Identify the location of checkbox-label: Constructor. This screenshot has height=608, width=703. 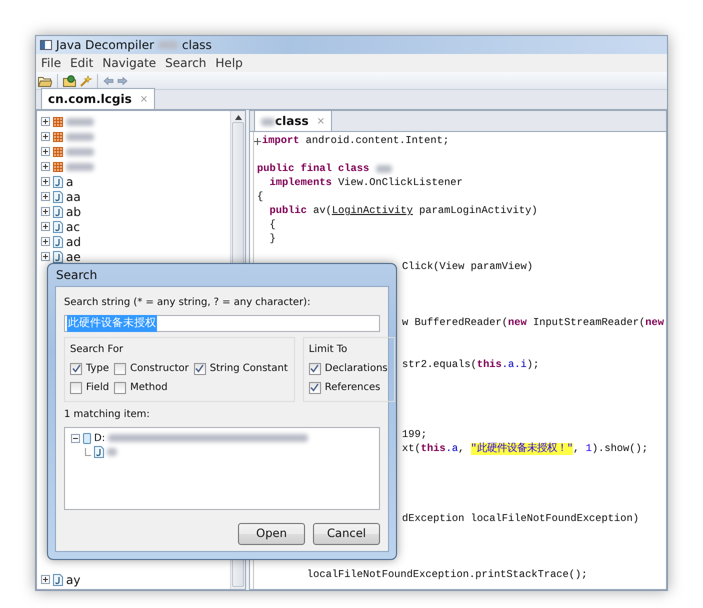
(159, 368).